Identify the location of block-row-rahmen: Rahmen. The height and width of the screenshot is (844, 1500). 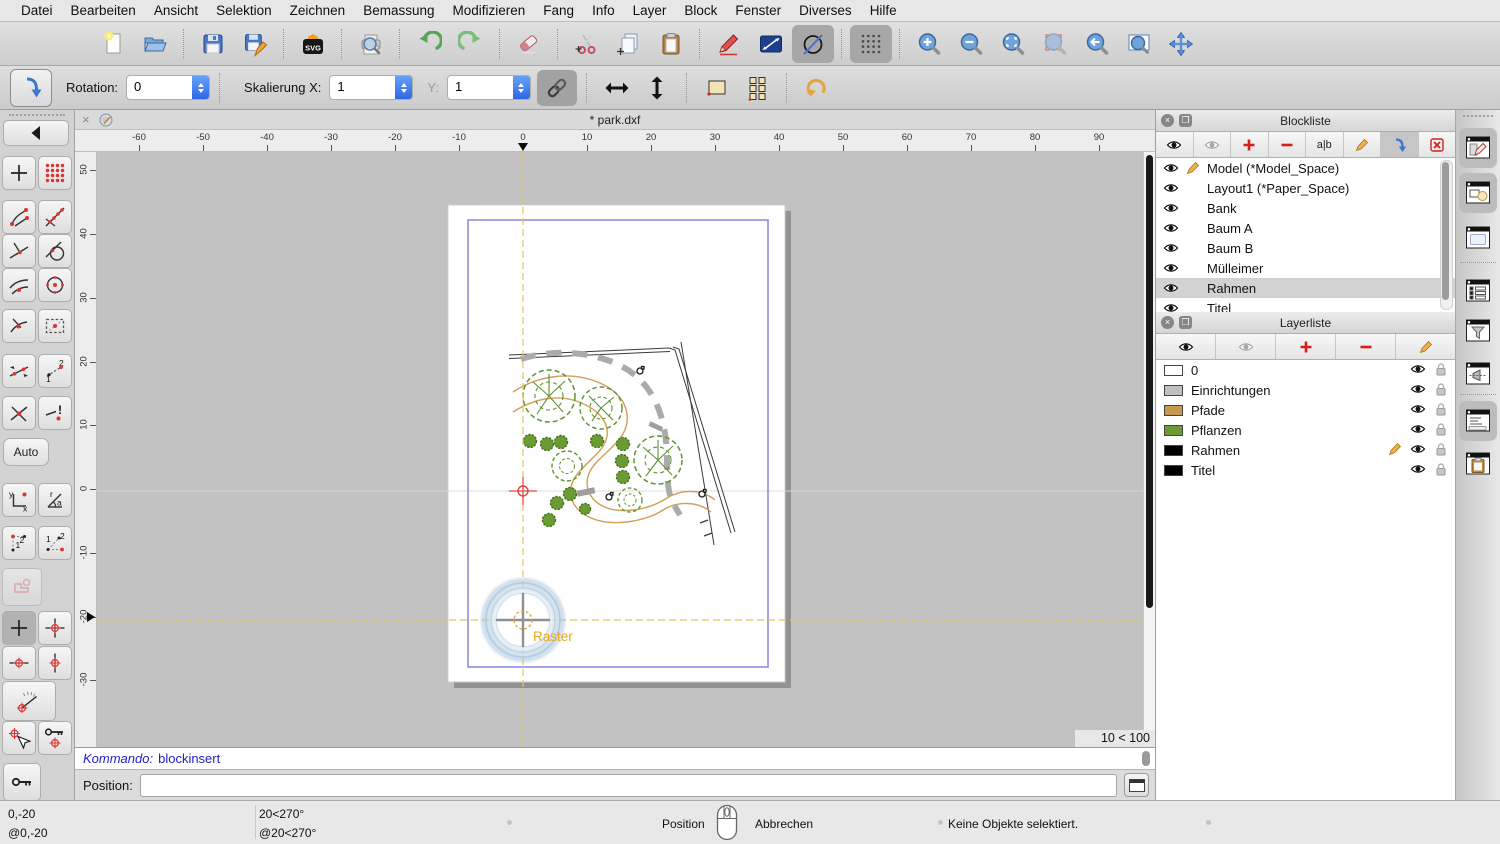
(1305, 288).